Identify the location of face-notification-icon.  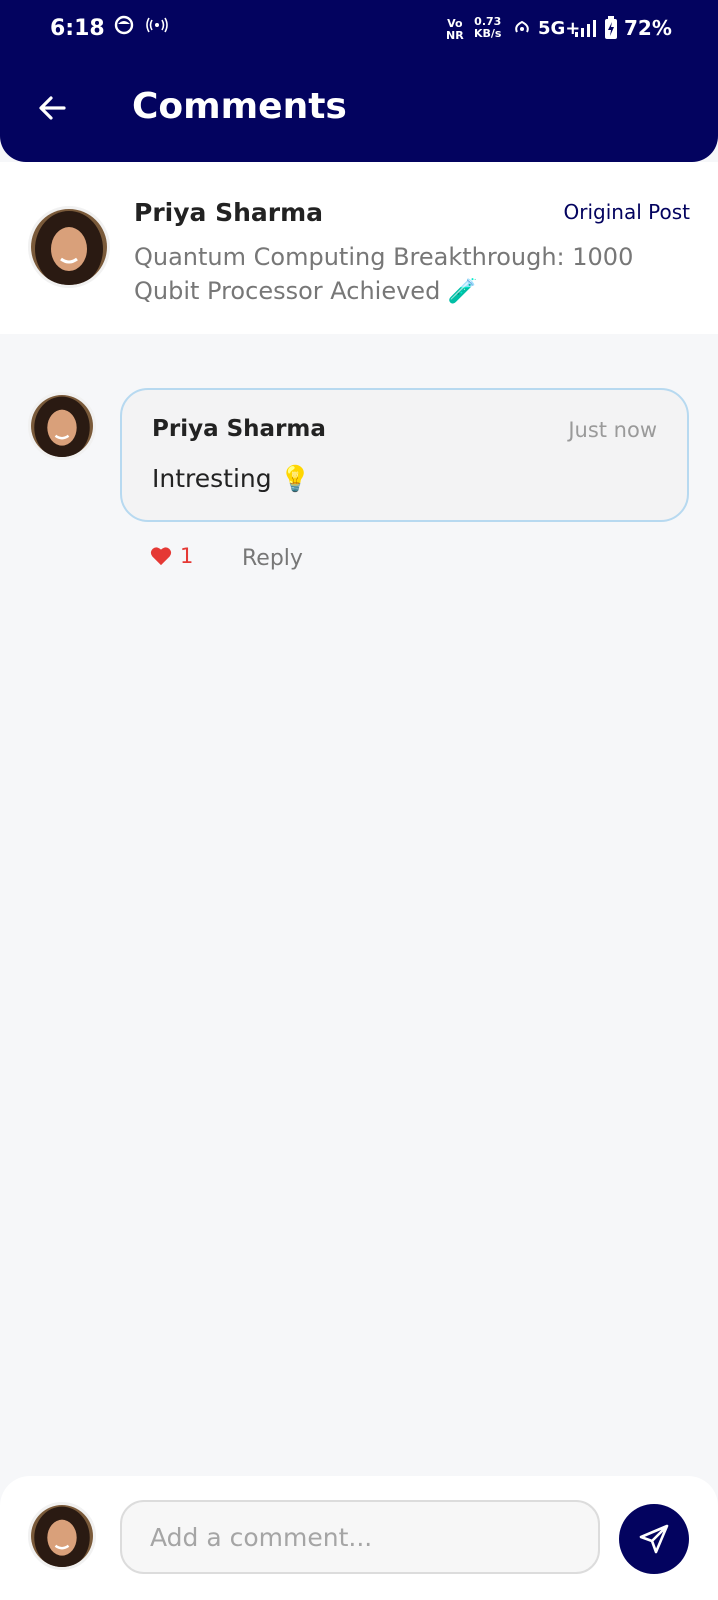
(124, 27).